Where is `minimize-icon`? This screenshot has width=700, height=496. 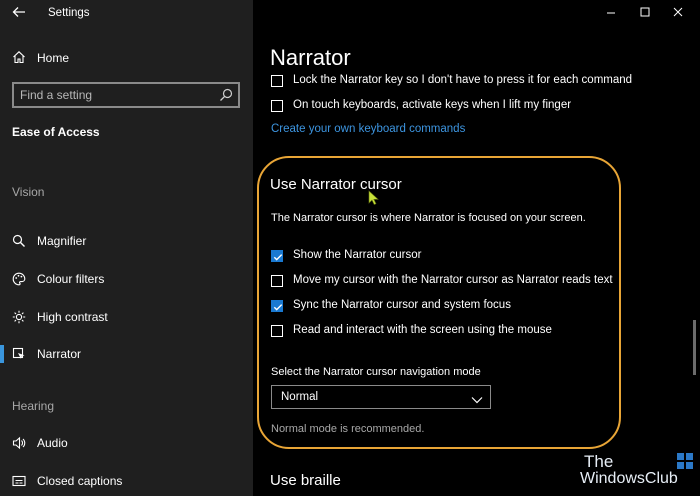 minimize-icon is located at coordinates (611, 12).